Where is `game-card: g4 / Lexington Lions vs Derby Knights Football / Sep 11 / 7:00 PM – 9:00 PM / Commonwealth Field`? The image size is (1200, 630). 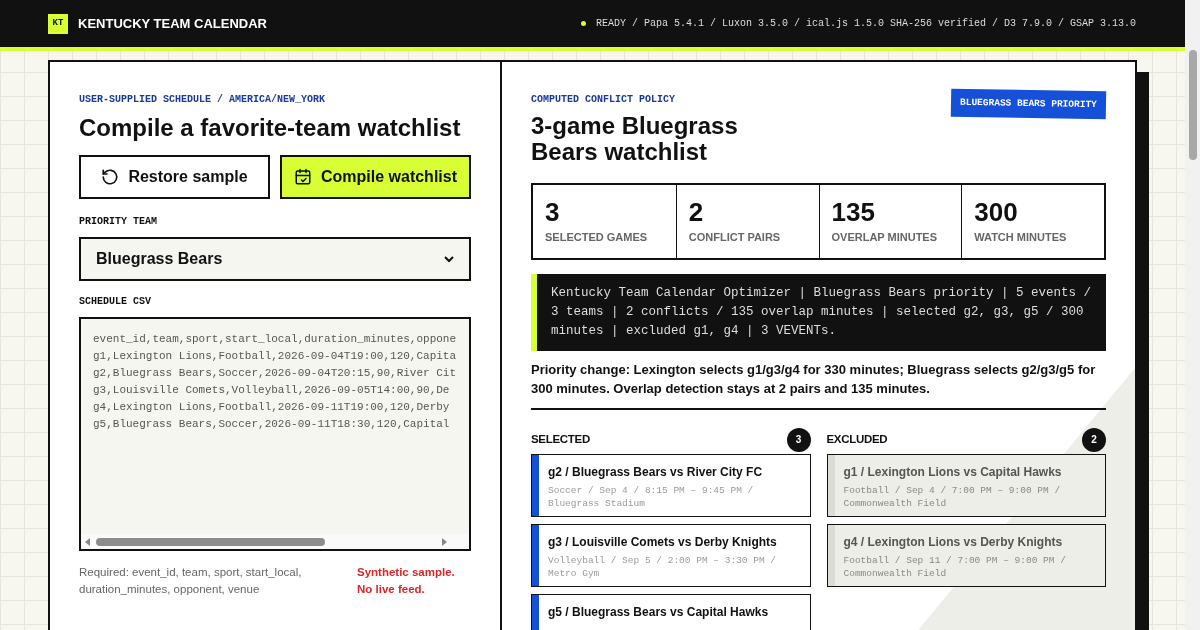 game-card: g4 / Lexington Lions vs Derby Knights Football / Sep 11 / 7:00 PM – 9:00 PM / Commonwealth Field is located at coordinates (966, 555).